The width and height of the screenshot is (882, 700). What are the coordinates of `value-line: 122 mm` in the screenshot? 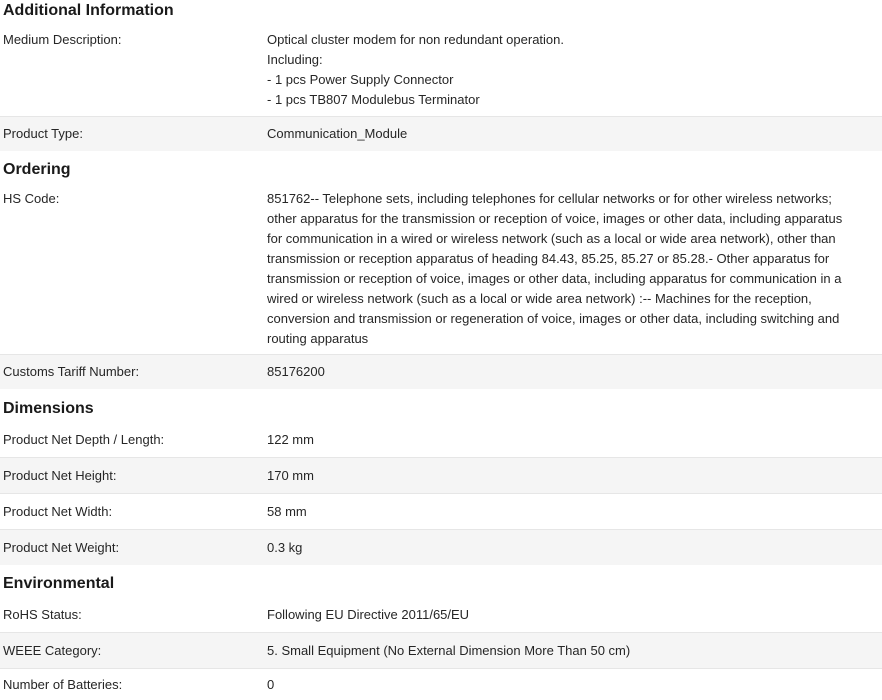 It's located at (290, 439).